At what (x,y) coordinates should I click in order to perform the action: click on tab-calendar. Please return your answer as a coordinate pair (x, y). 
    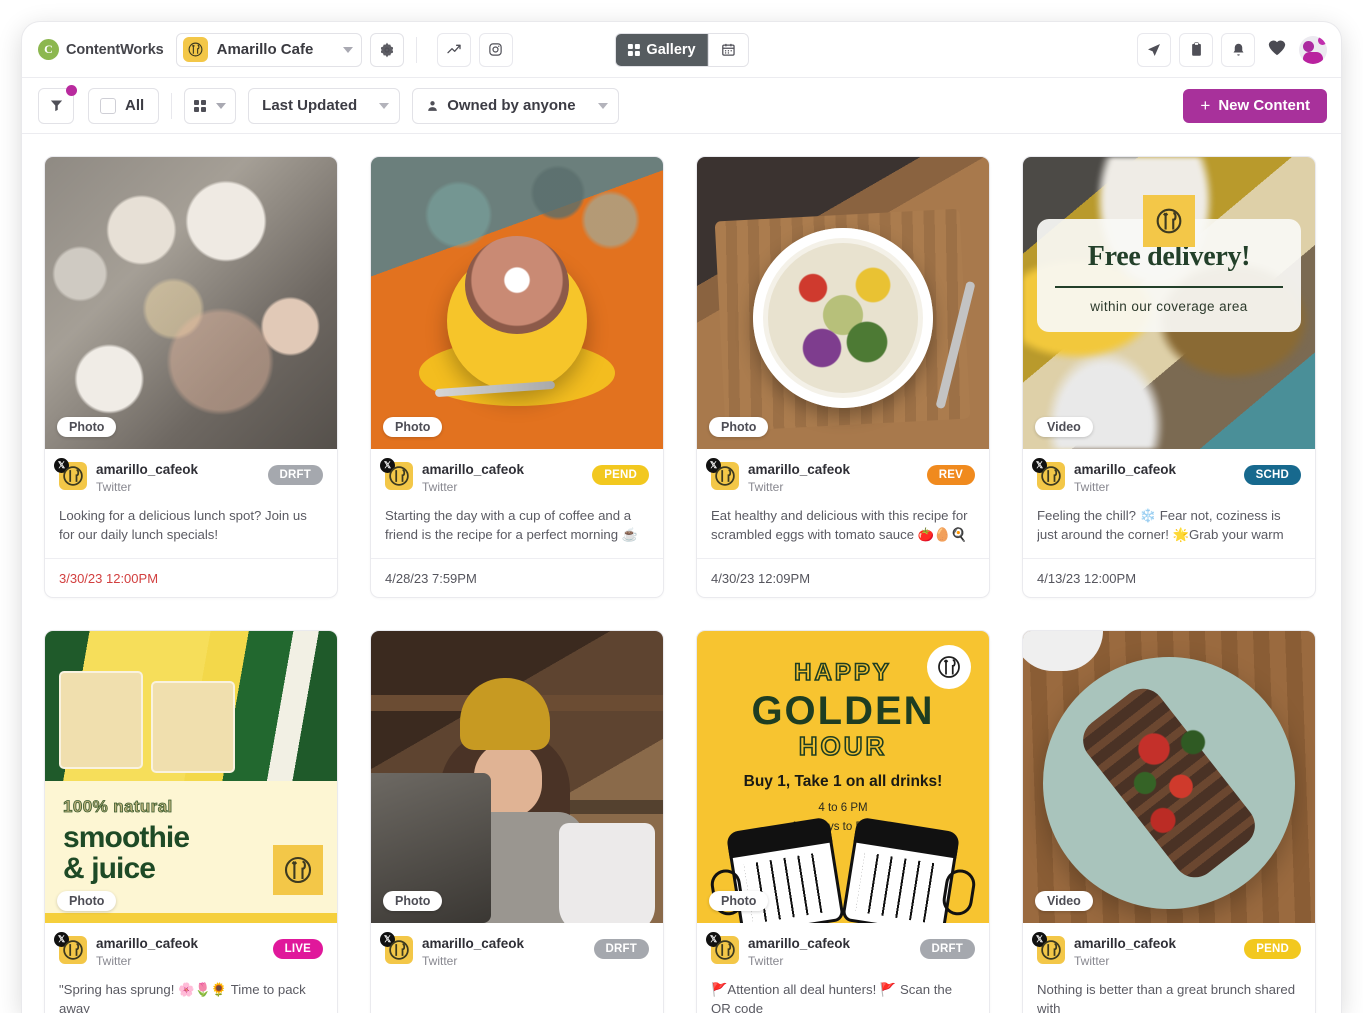
    Looking at the image, I should click on (727, 49).